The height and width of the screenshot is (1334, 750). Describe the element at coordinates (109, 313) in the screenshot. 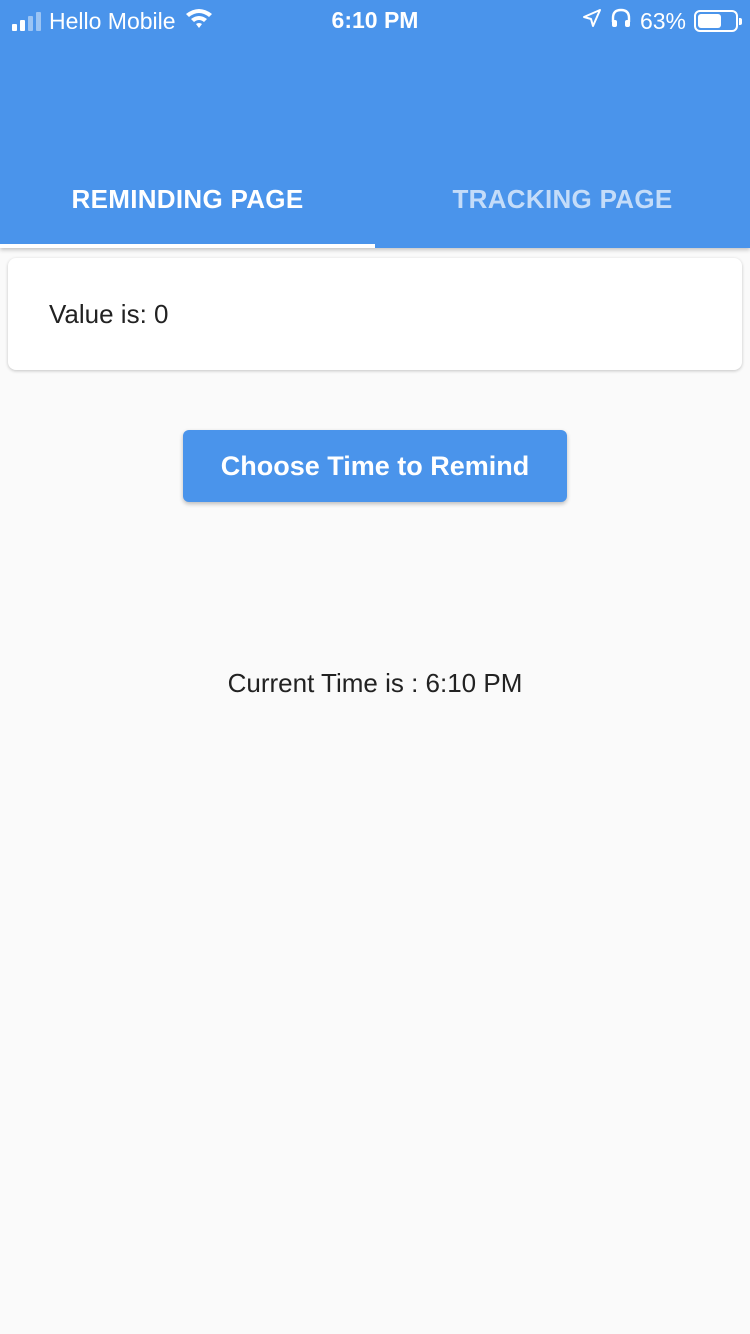

I see `value-text: Value is: 0` at that location.